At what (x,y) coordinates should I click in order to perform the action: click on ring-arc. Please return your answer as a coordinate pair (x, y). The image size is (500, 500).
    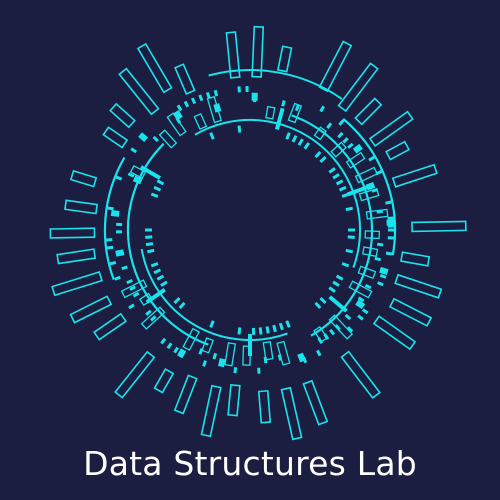
    Looking at the image, I should click on (275, 84).